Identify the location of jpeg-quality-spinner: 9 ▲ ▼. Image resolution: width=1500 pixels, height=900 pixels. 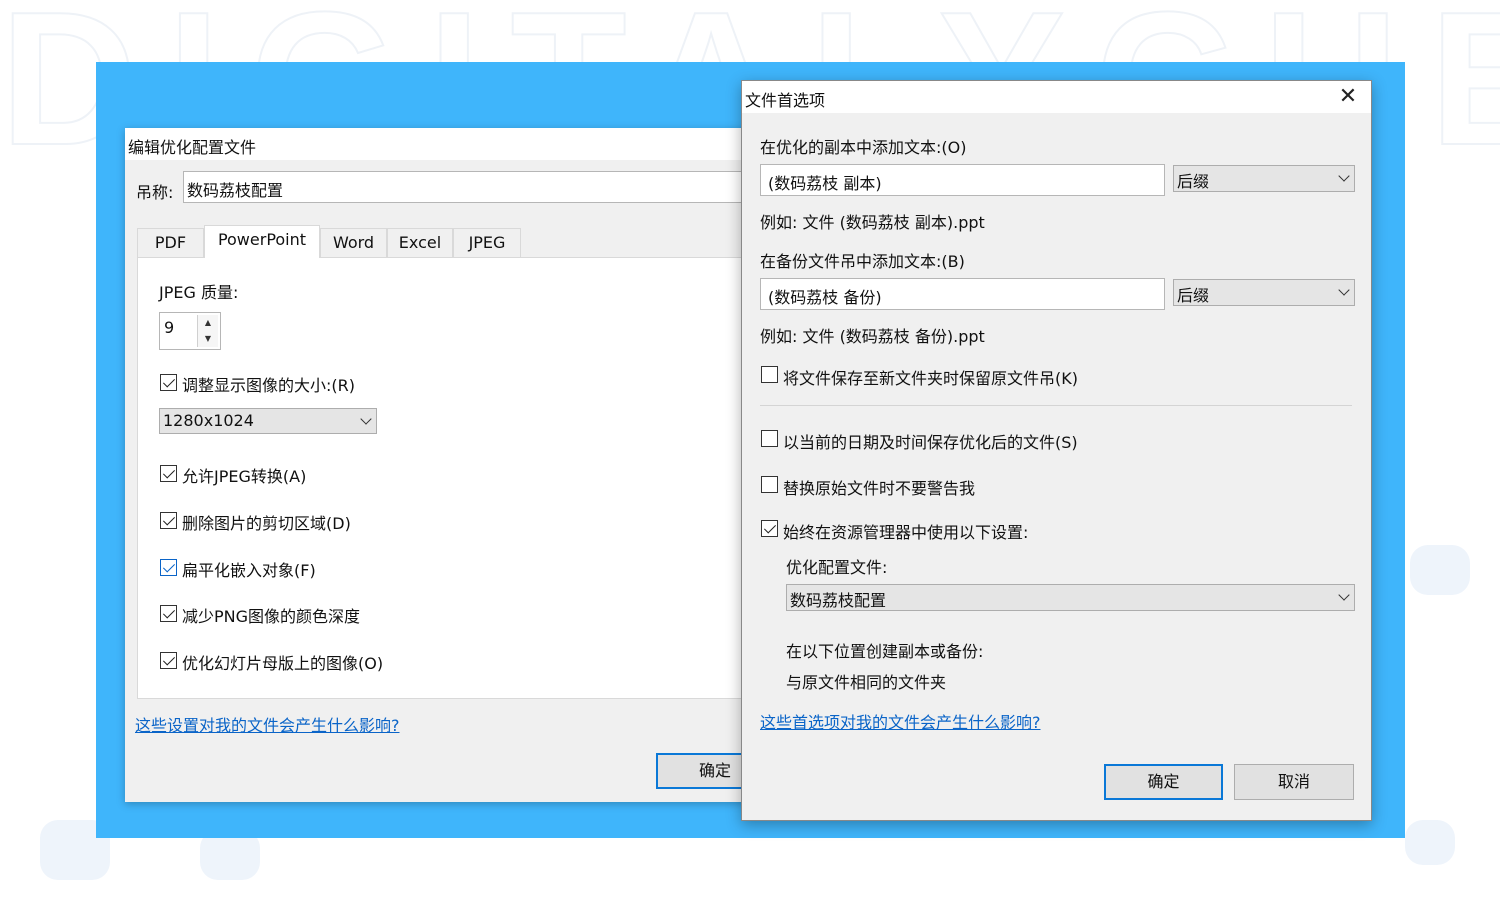
(190, 331).